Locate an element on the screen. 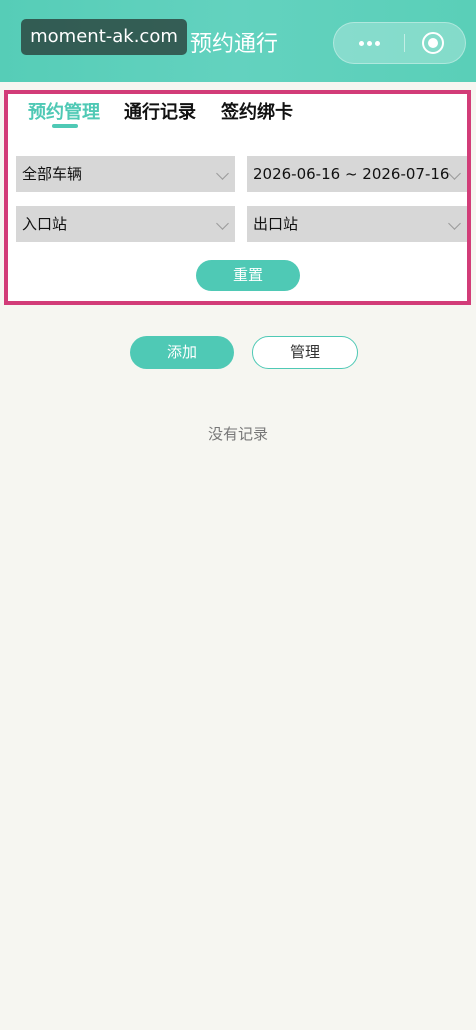 This screenshot has height=1030, width=476. vehicle-select: 全部车辆 is located at coordinates (125, 174).